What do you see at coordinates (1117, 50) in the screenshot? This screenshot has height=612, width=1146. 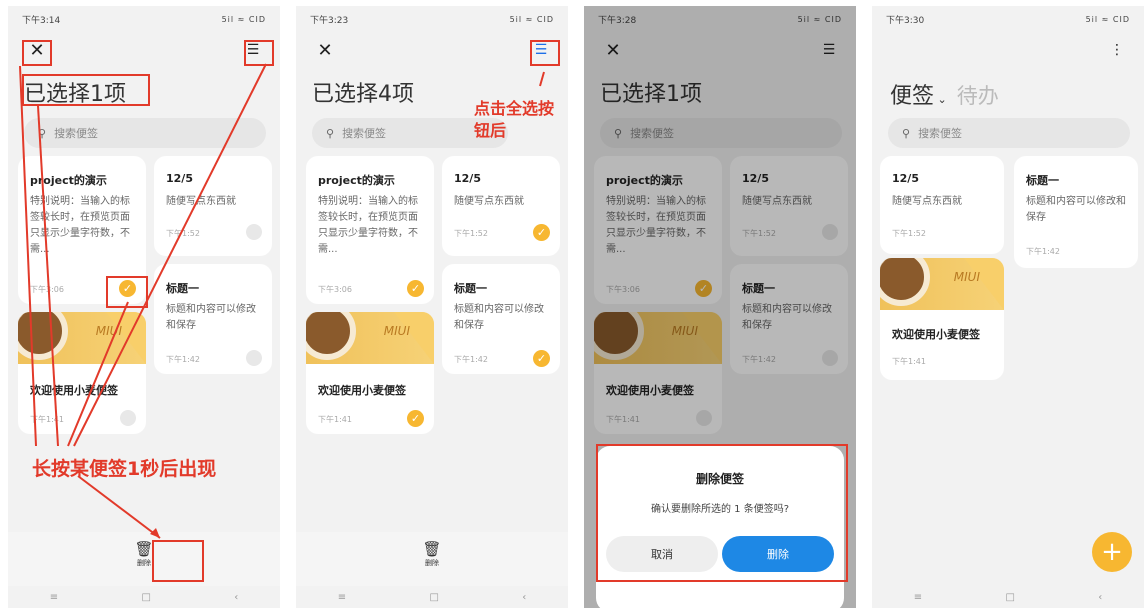 I see `more-icon: ⋮` at bounding box center [1117, 50].